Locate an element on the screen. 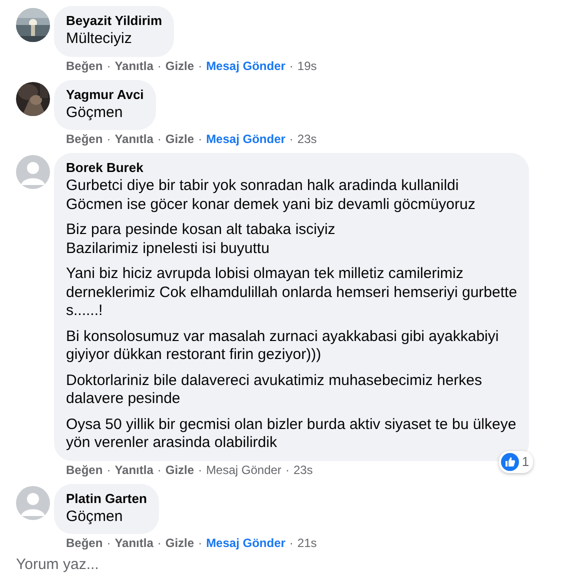 Image resolution: width=588 pixels, height=583 pixels. comment-text: Yani biz hiciz avrupda lobisi olmayan tek milletiz camilerimiz is located at coordinates (265, 274).